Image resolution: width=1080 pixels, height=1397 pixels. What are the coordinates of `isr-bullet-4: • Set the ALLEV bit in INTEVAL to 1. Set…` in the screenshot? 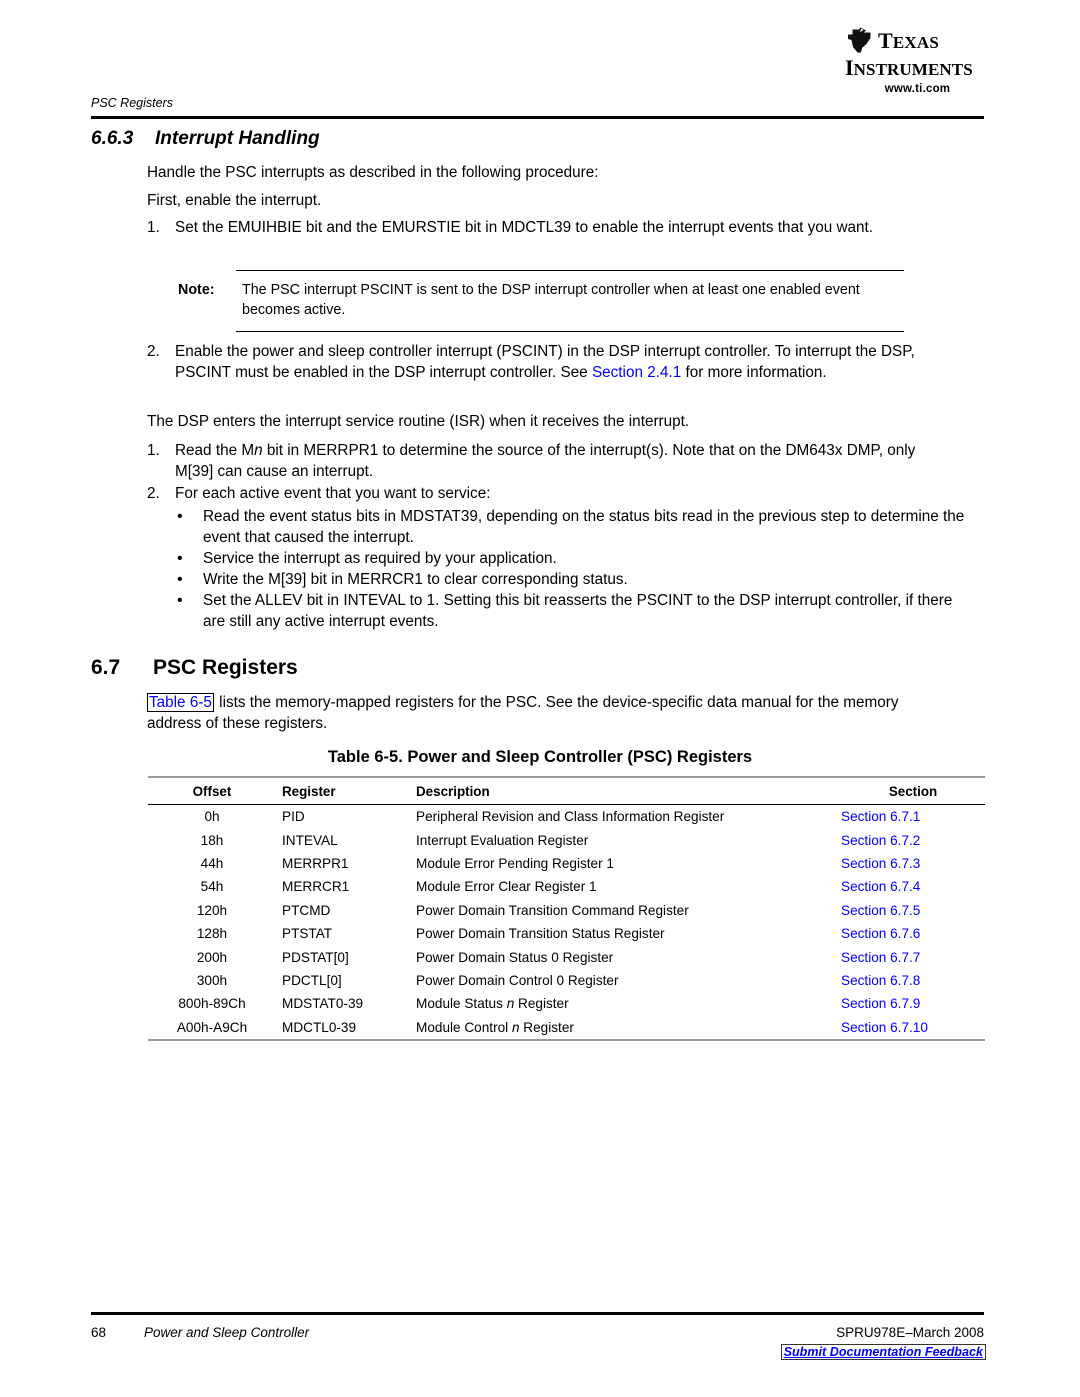 It's located at (567, 611).